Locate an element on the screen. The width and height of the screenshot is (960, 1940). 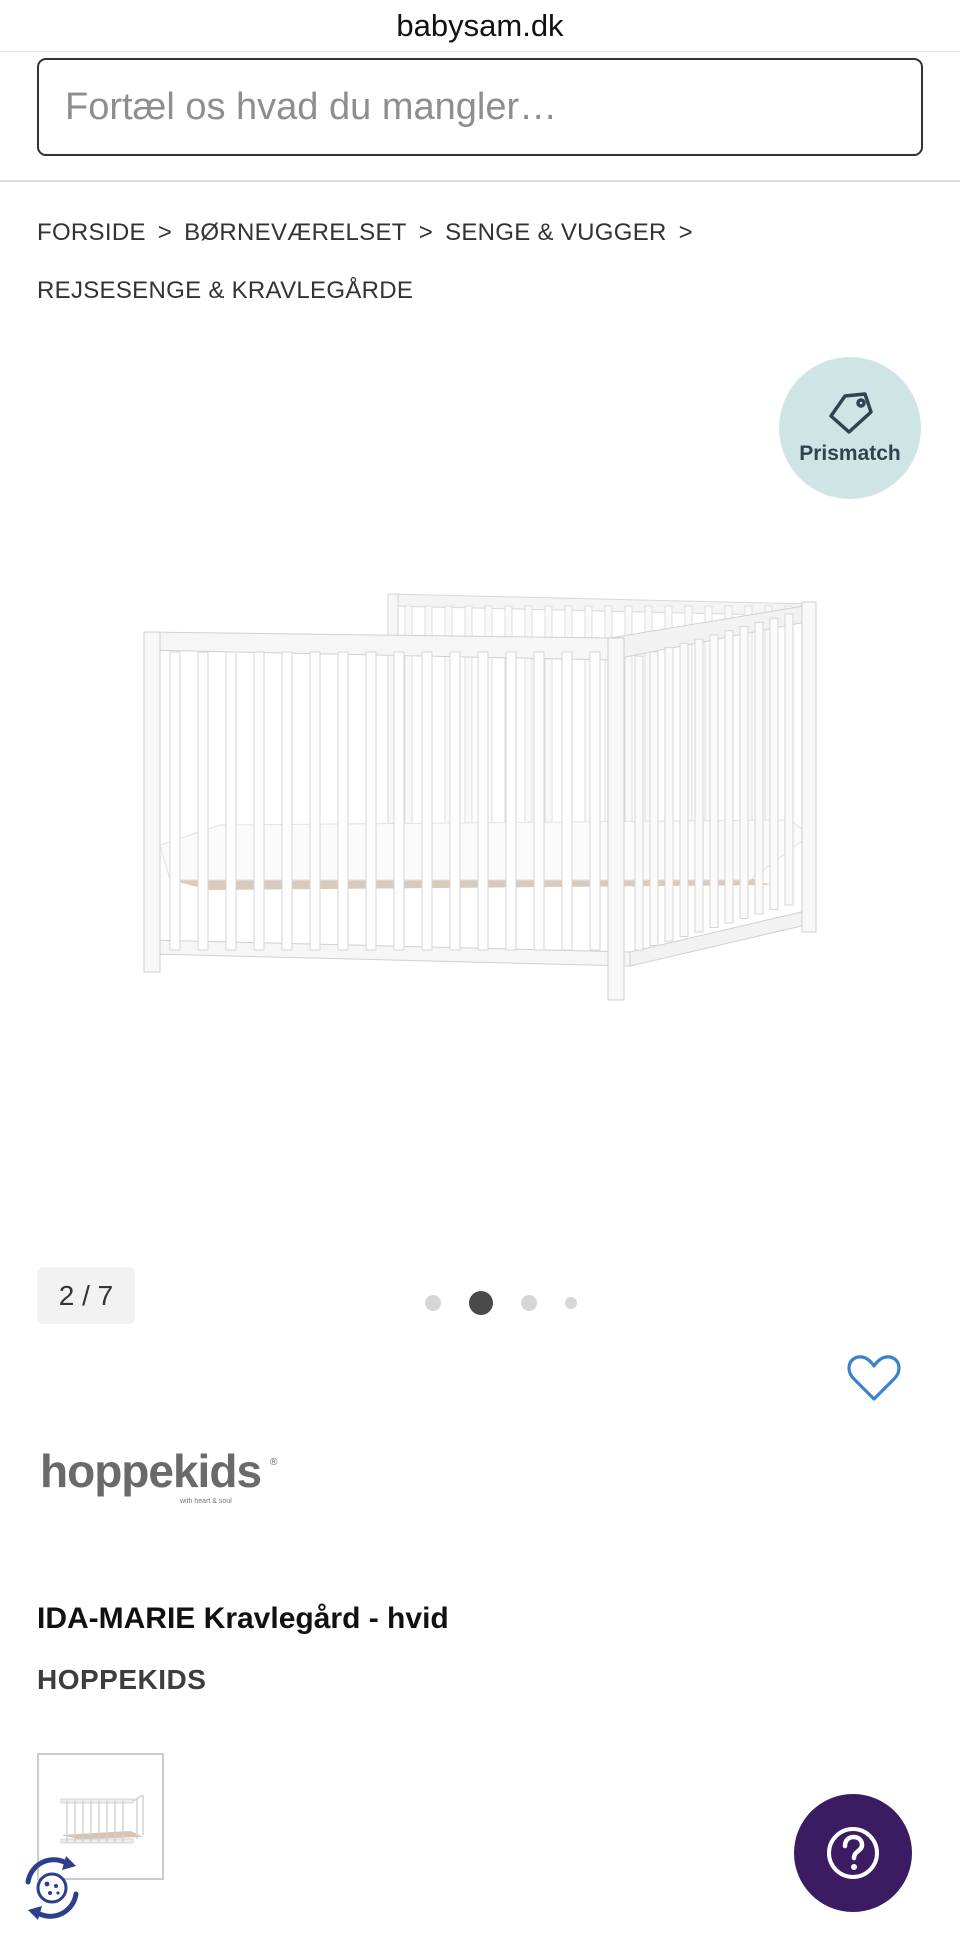
tag-icon is located at coordinates (851, 413).